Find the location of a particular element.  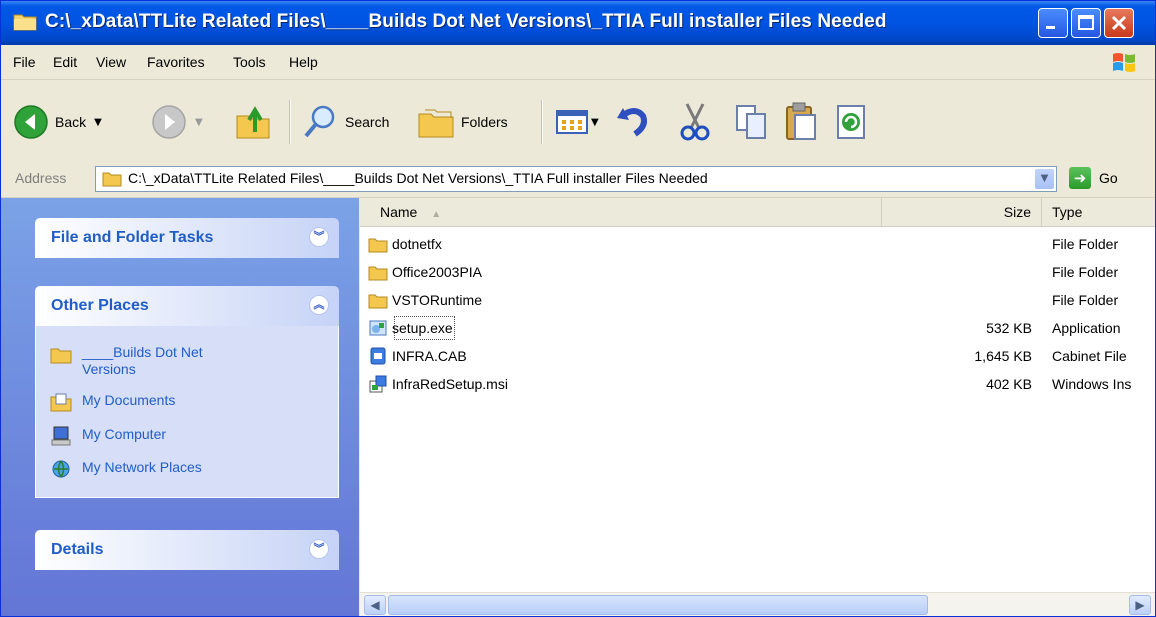

file-name: dotnetfx is located at coordinates (417, 244).